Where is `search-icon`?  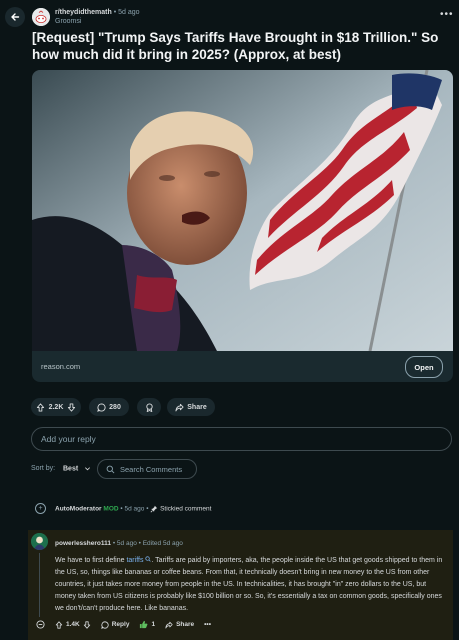 search-icon is located at coordinates (110, 469).